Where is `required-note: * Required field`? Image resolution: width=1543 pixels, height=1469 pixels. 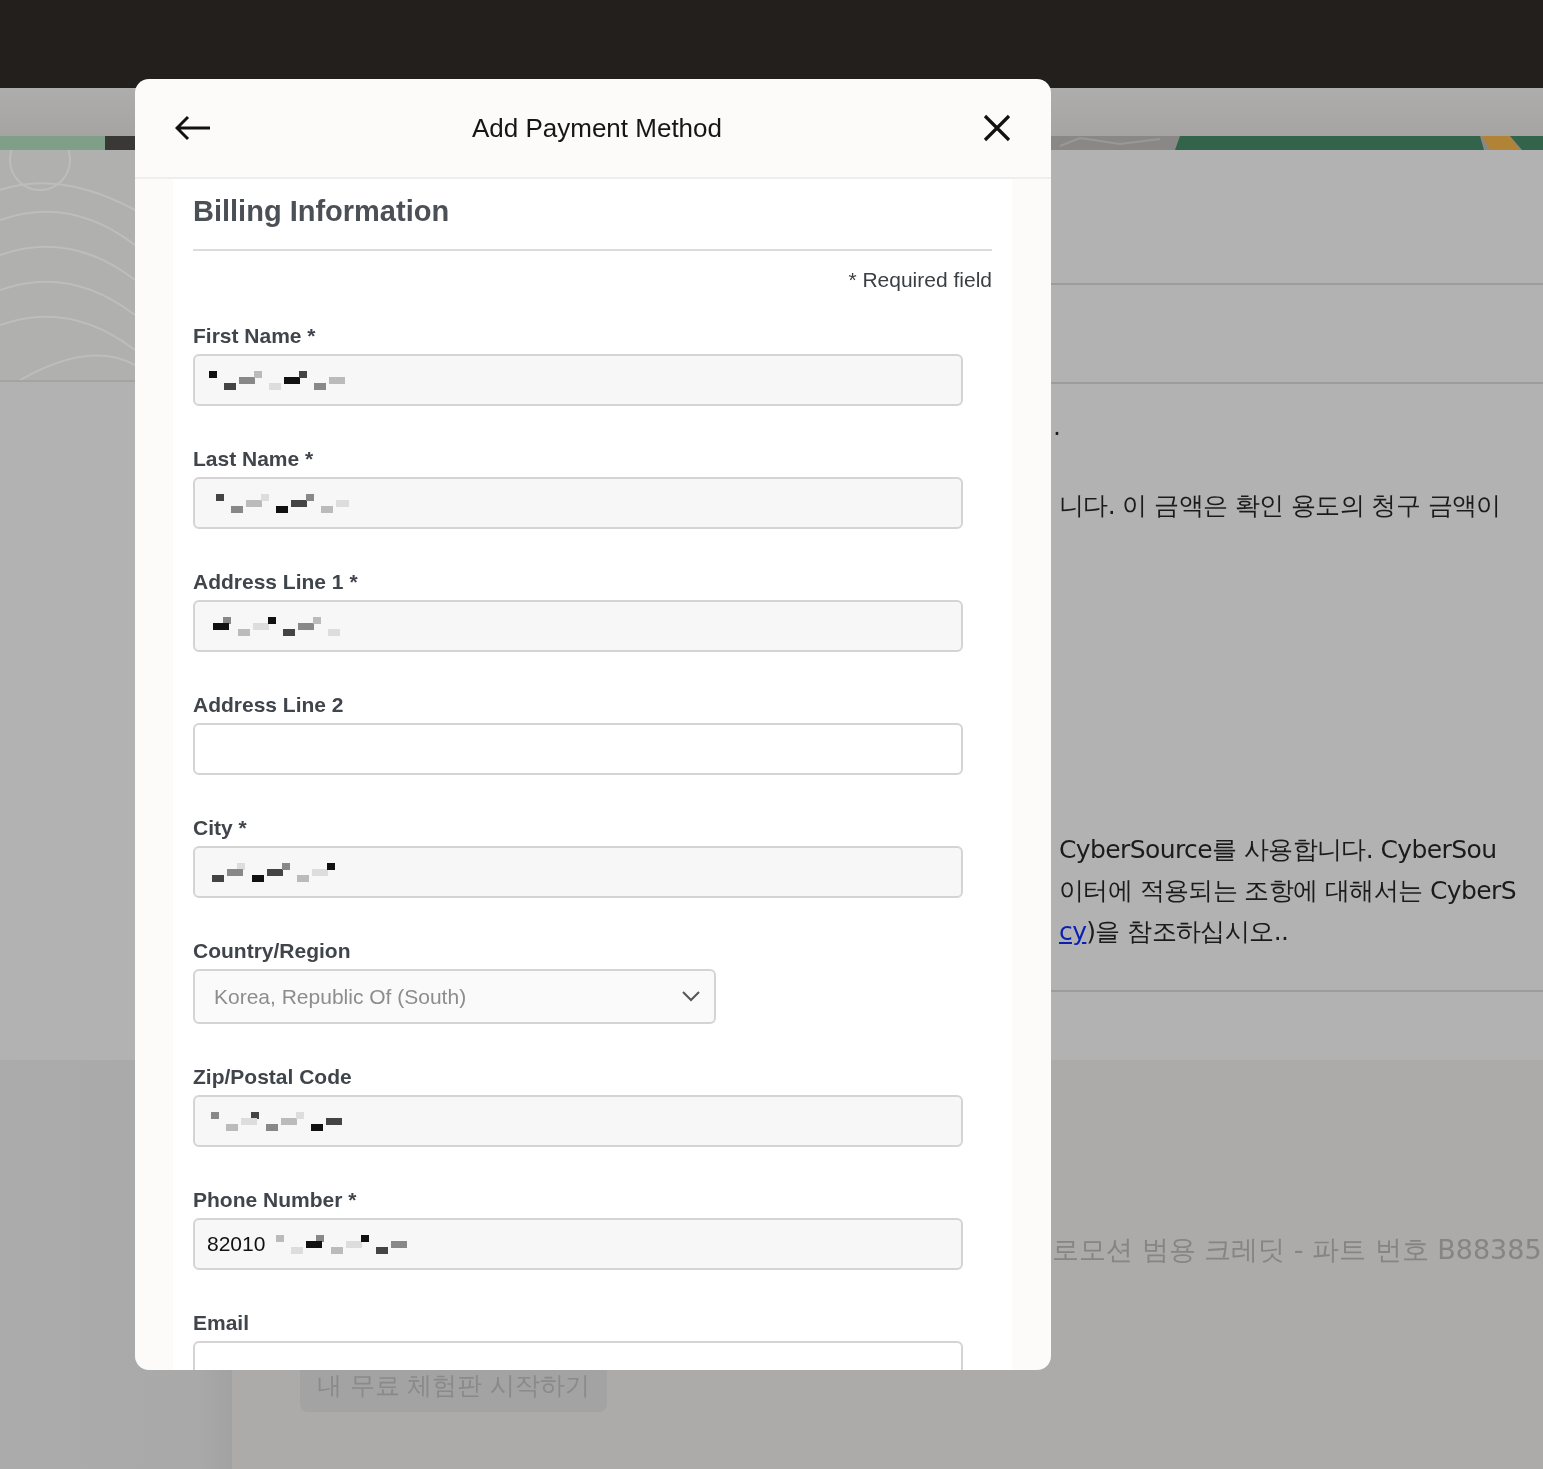 required-note: * Required field is located at coordinates (919, 280).